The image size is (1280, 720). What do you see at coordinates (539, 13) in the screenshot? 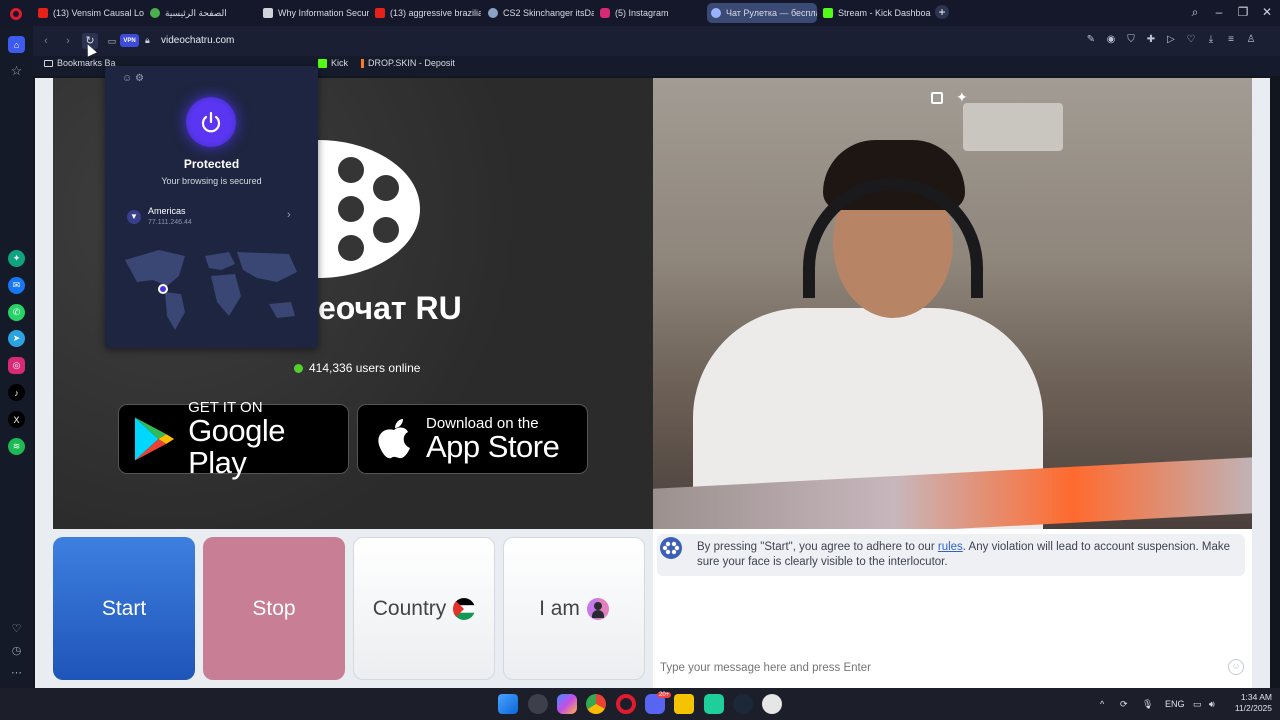
I see `tab-cs2-skinchanger: CS2 Skinchanger itsDaBoR` at bounding box center [539, 13].